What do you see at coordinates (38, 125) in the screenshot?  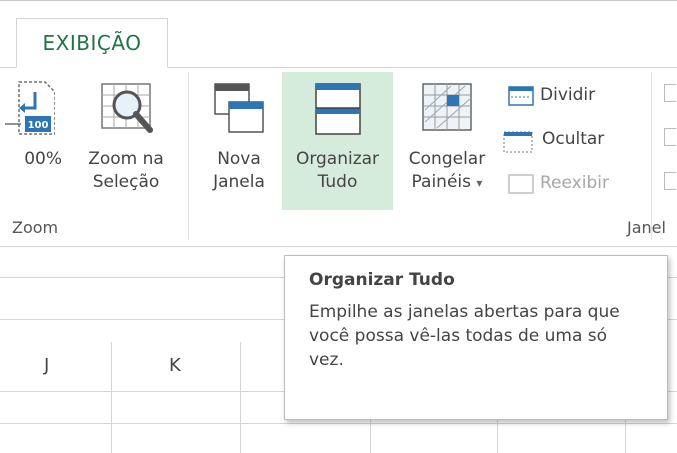 I see `svg-text: 100` at bounding box center [38, 125].